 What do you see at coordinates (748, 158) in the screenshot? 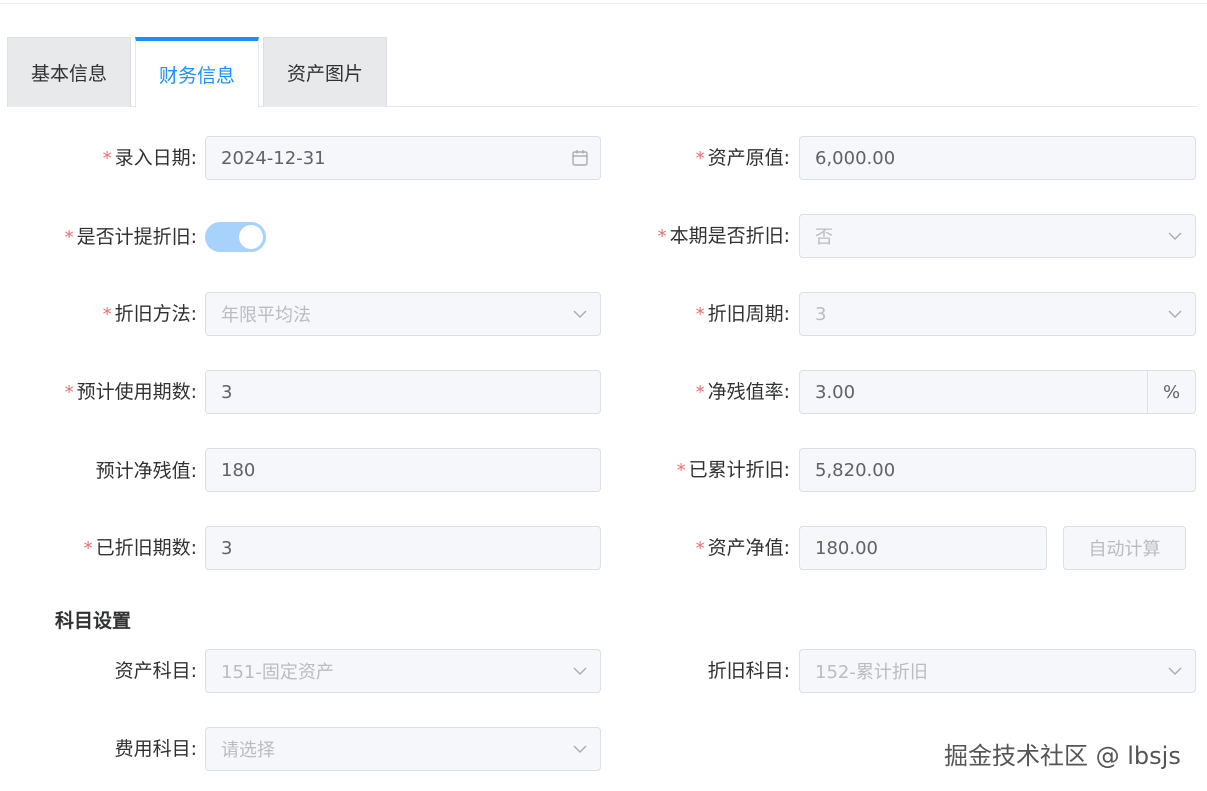
I see `label-text: 资产原值:` at bounding box center [748, 158].